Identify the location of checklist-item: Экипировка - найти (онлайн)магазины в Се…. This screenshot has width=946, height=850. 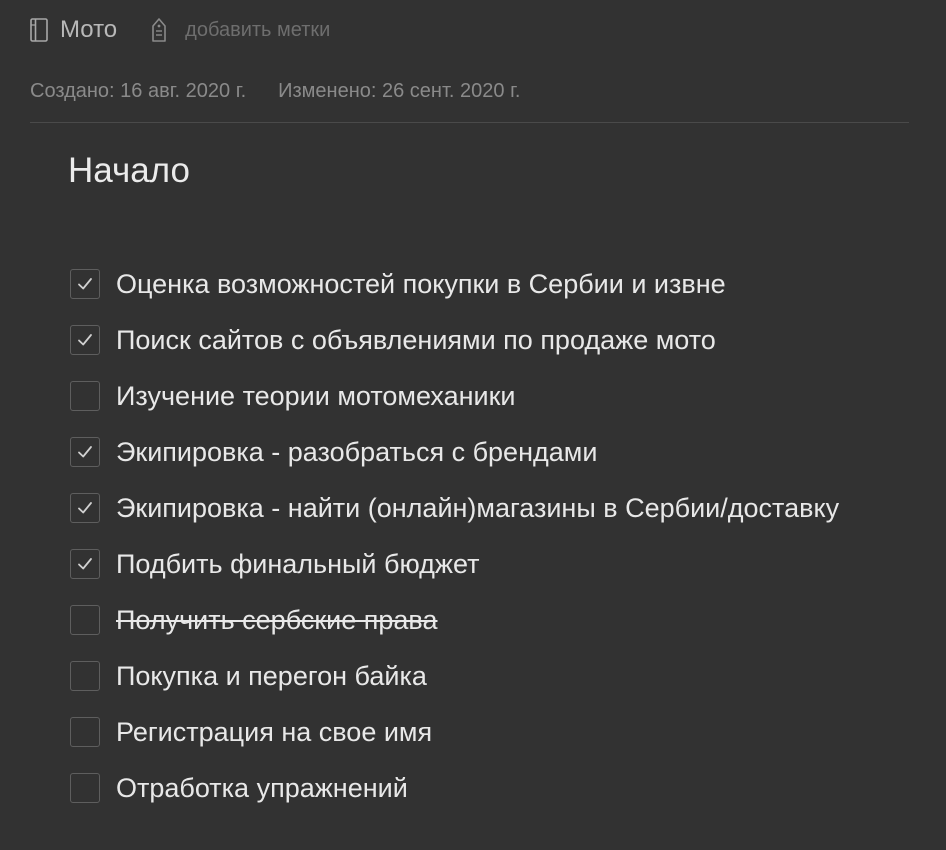
(454, 508).